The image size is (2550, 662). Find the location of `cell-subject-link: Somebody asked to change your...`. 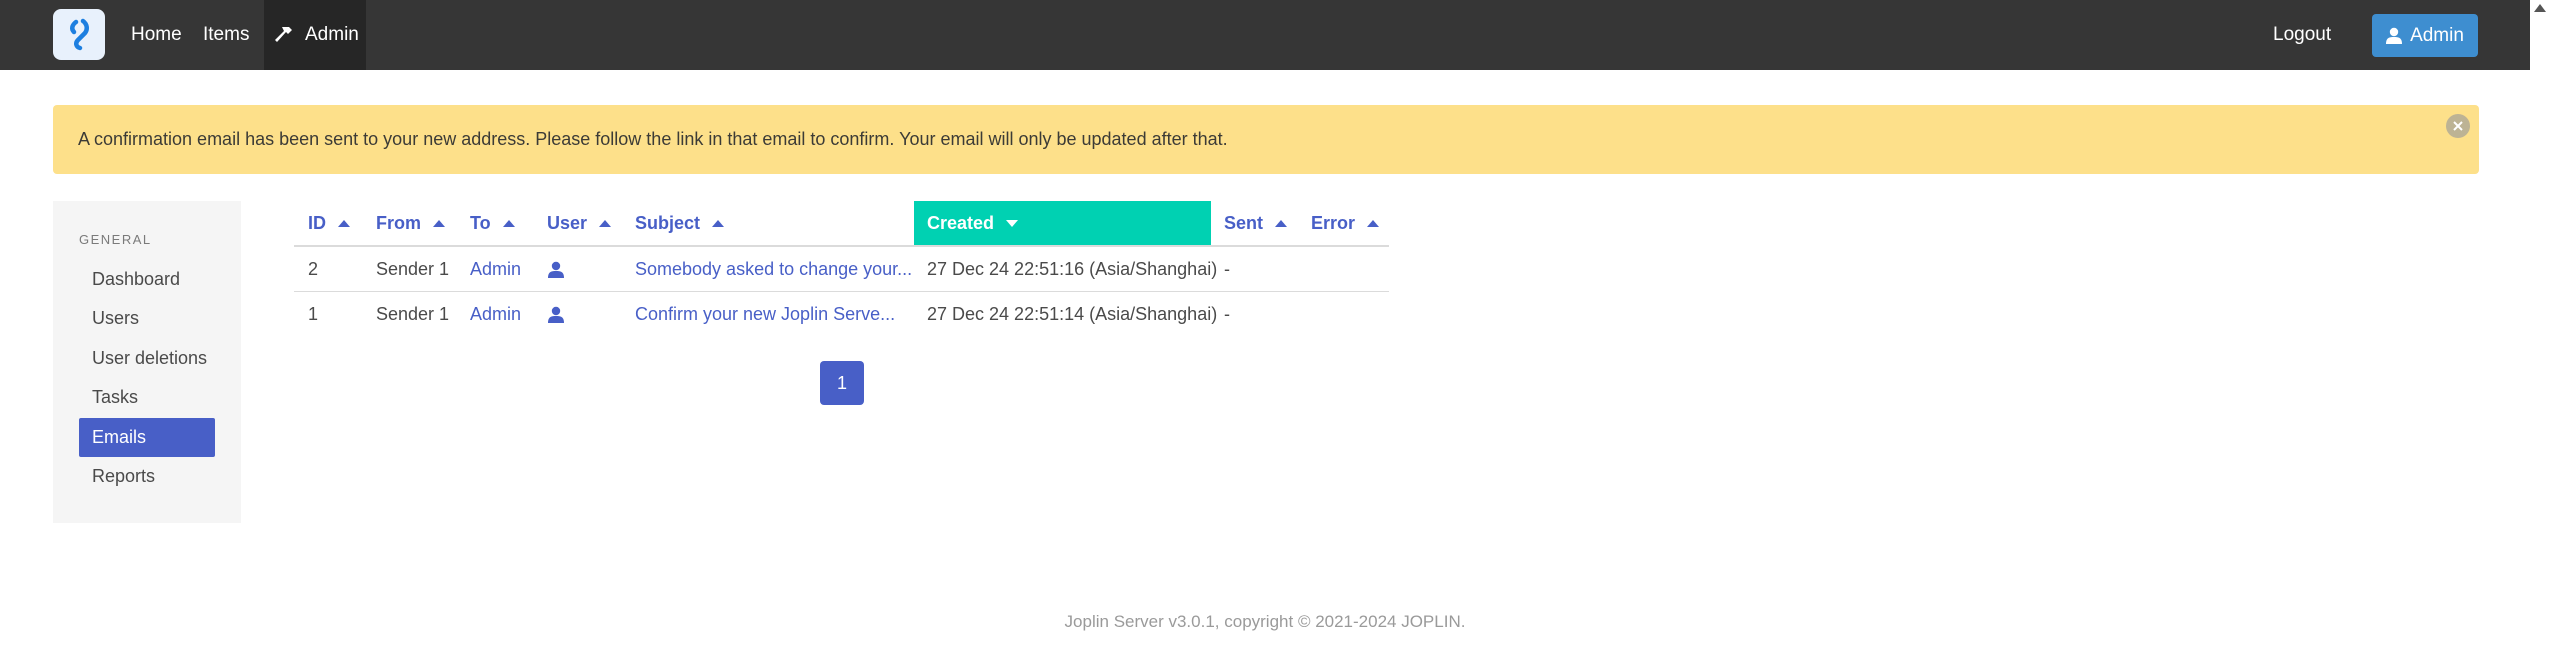

cell-subject-link: Somebody asked to change your... is located at coordinates (773, 269).